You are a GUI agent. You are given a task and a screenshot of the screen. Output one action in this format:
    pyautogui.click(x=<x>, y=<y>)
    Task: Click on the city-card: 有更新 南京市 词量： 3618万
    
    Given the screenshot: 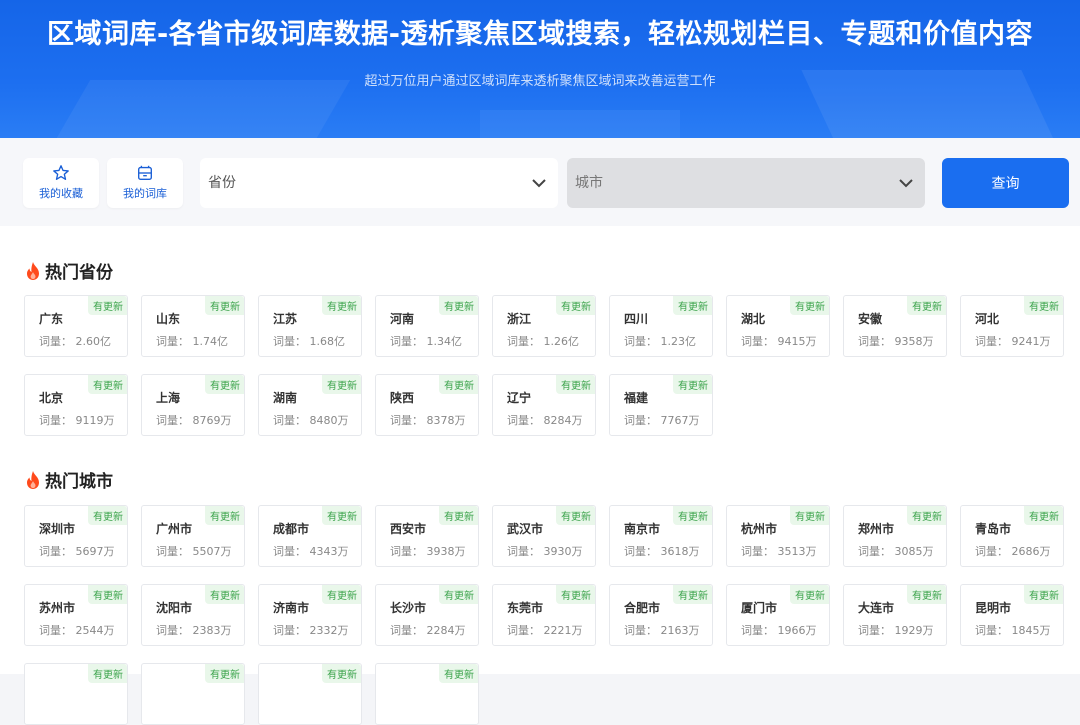 What is the action you would take?
    pyautogui.click(x=661, y=536)
    